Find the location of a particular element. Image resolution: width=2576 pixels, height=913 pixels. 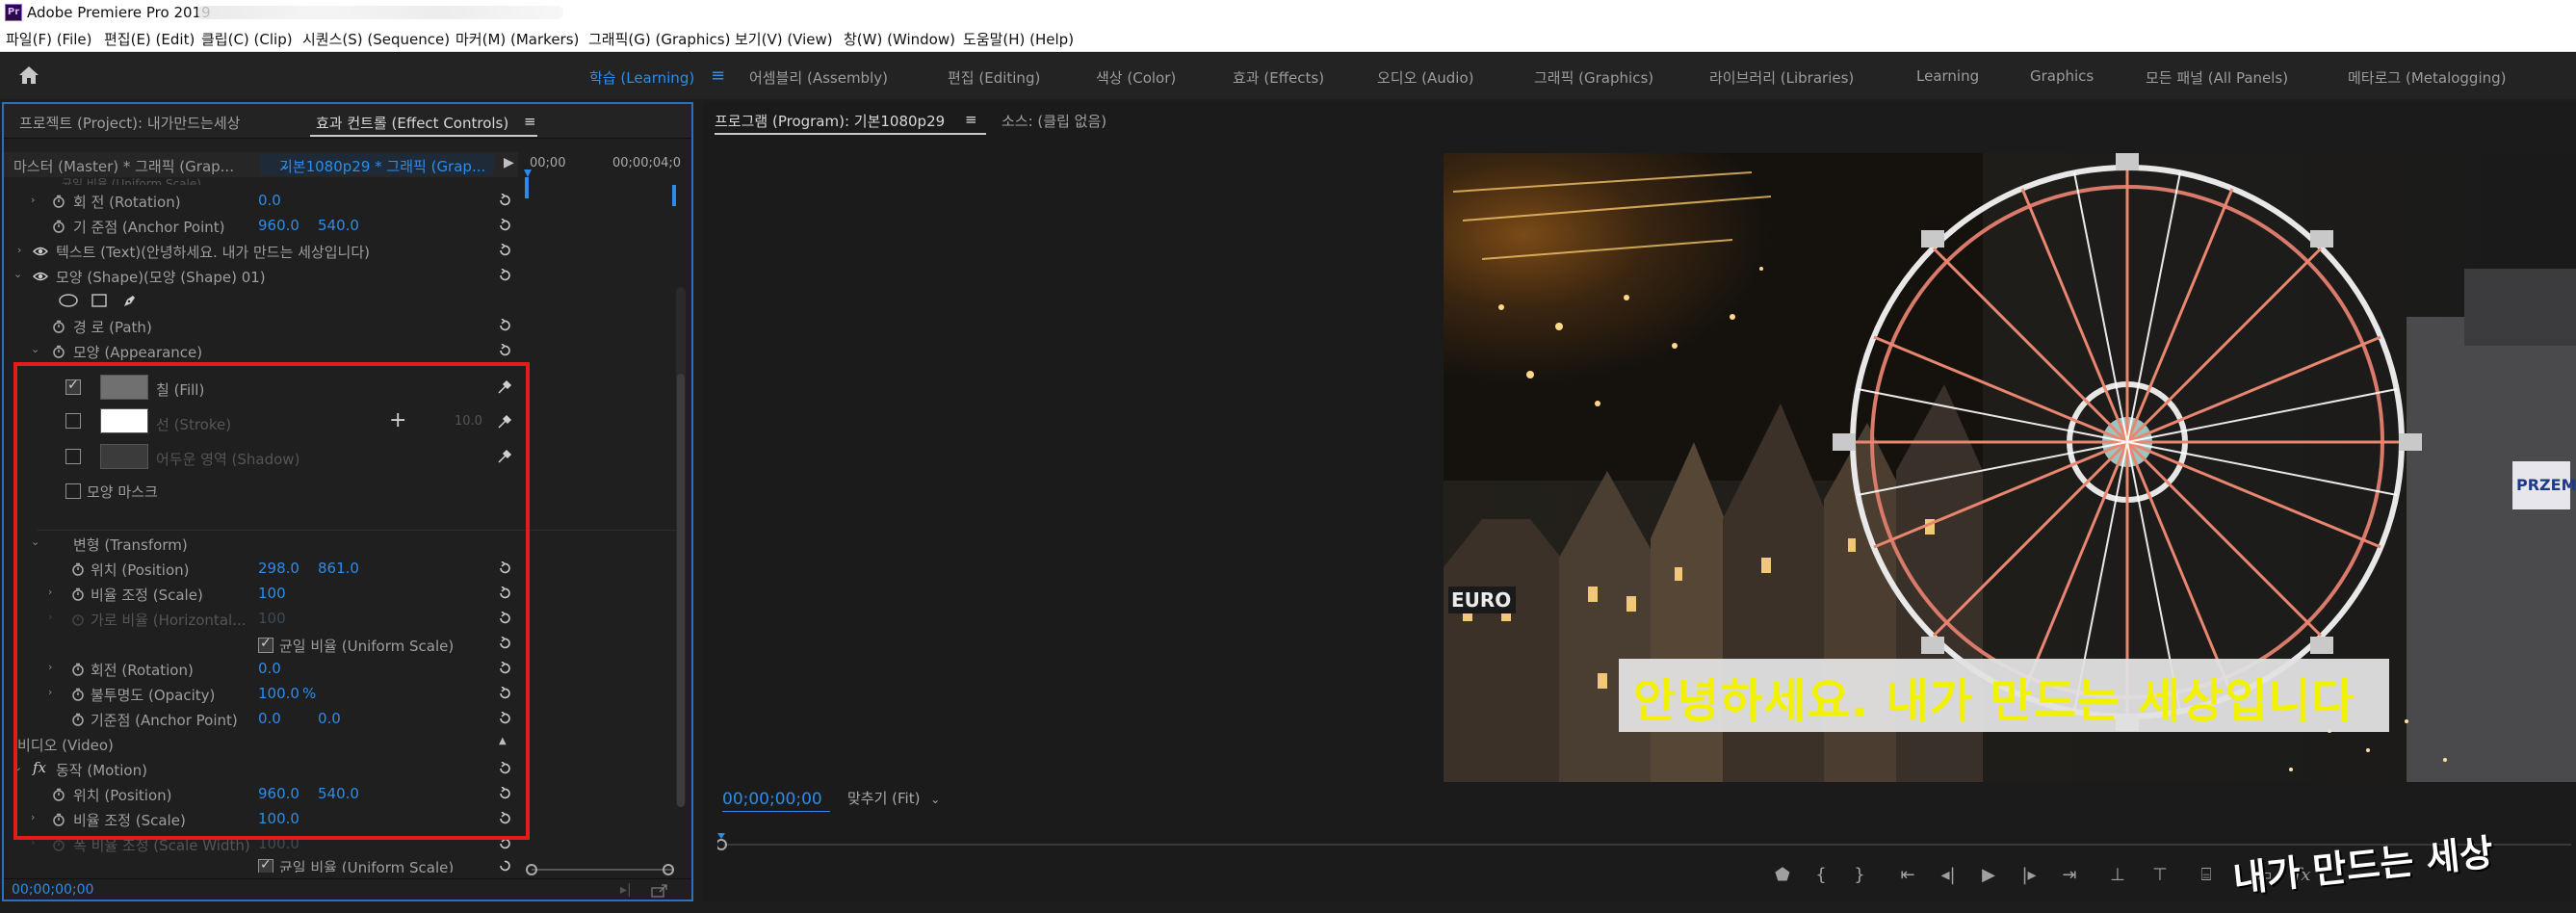

blurred-file-path is located at coordinates (380, 12).